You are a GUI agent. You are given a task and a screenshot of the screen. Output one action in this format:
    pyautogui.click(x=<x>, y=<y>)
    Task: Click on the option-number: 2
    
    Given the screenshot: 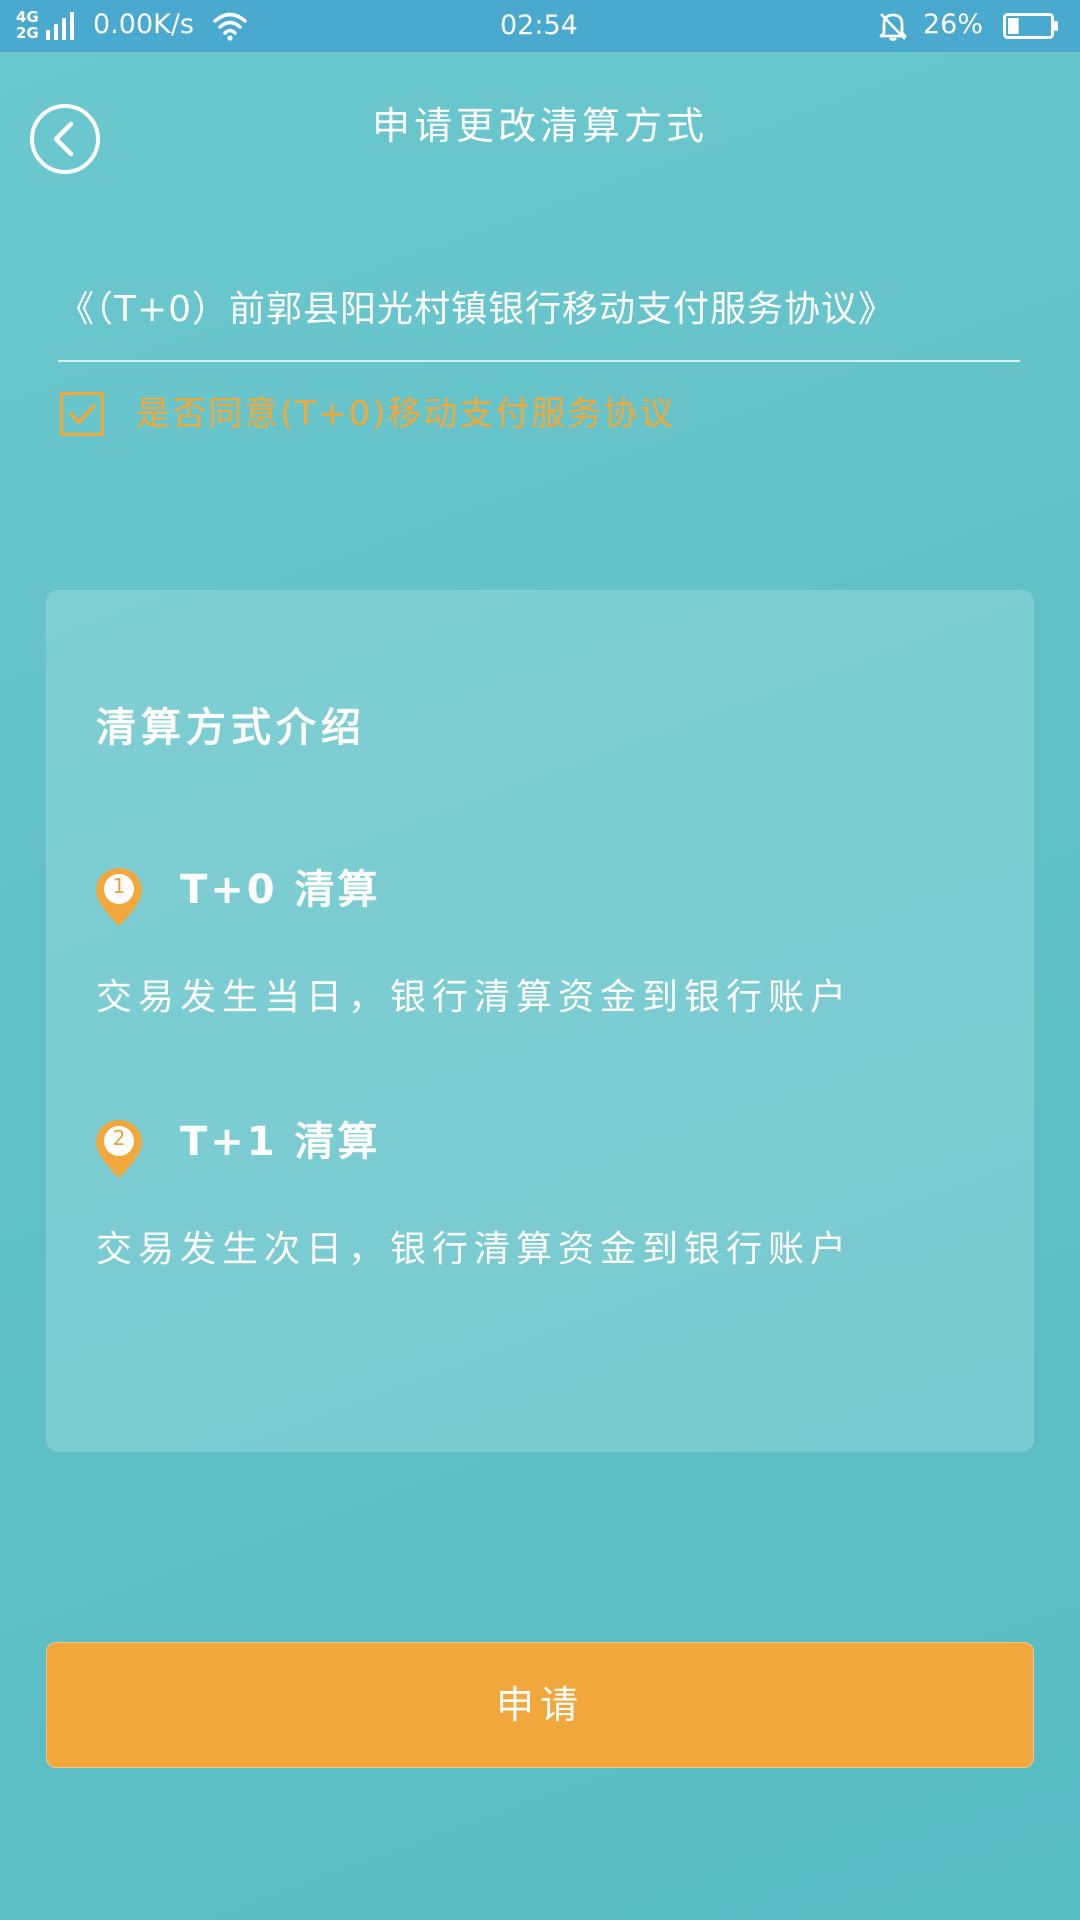 What is the action you would take?
    pyautogui.click(x=119, y=1138)
    